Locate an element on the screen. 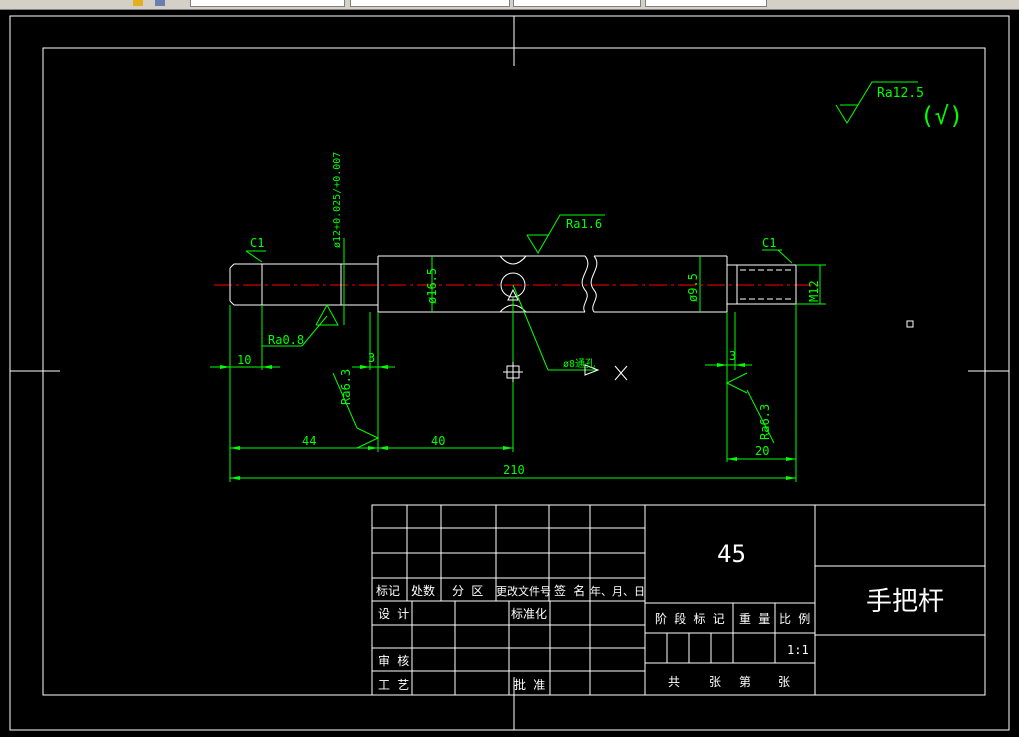  color-dropdown is located at coordinates (430, 3).